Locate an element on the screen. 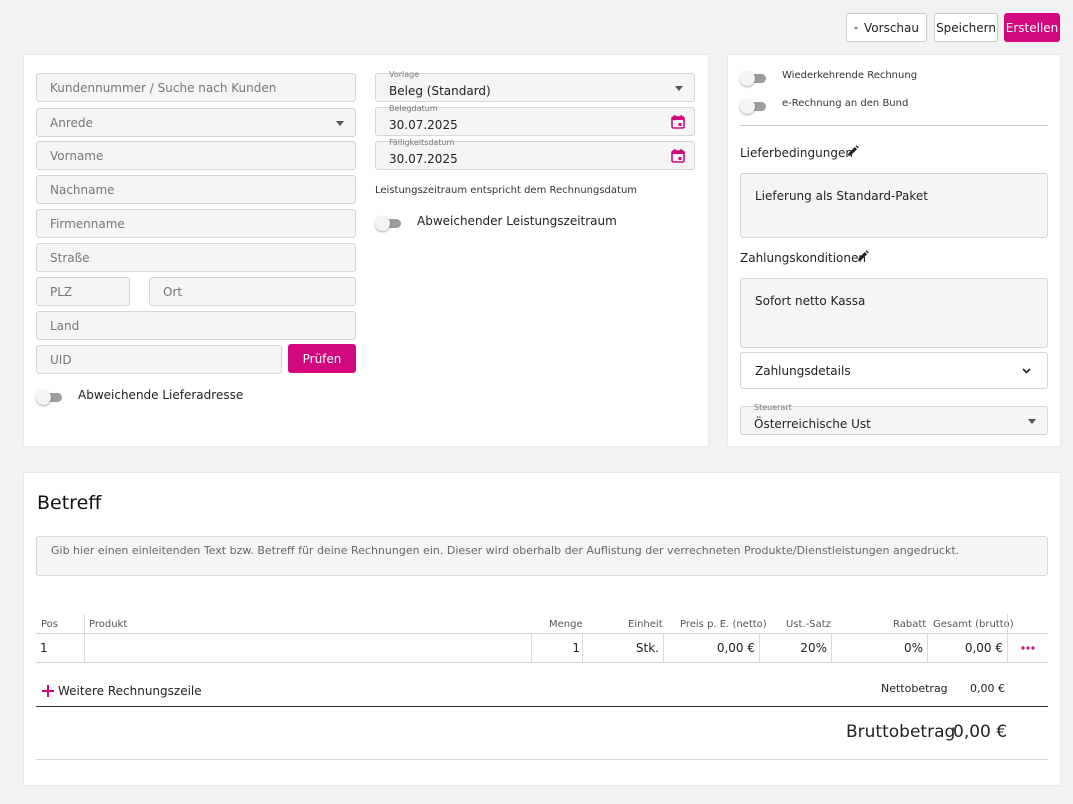 The width and height of the screenshot is (1073, 804). lastname-input: Nachname is located at coordinates (196, 189).